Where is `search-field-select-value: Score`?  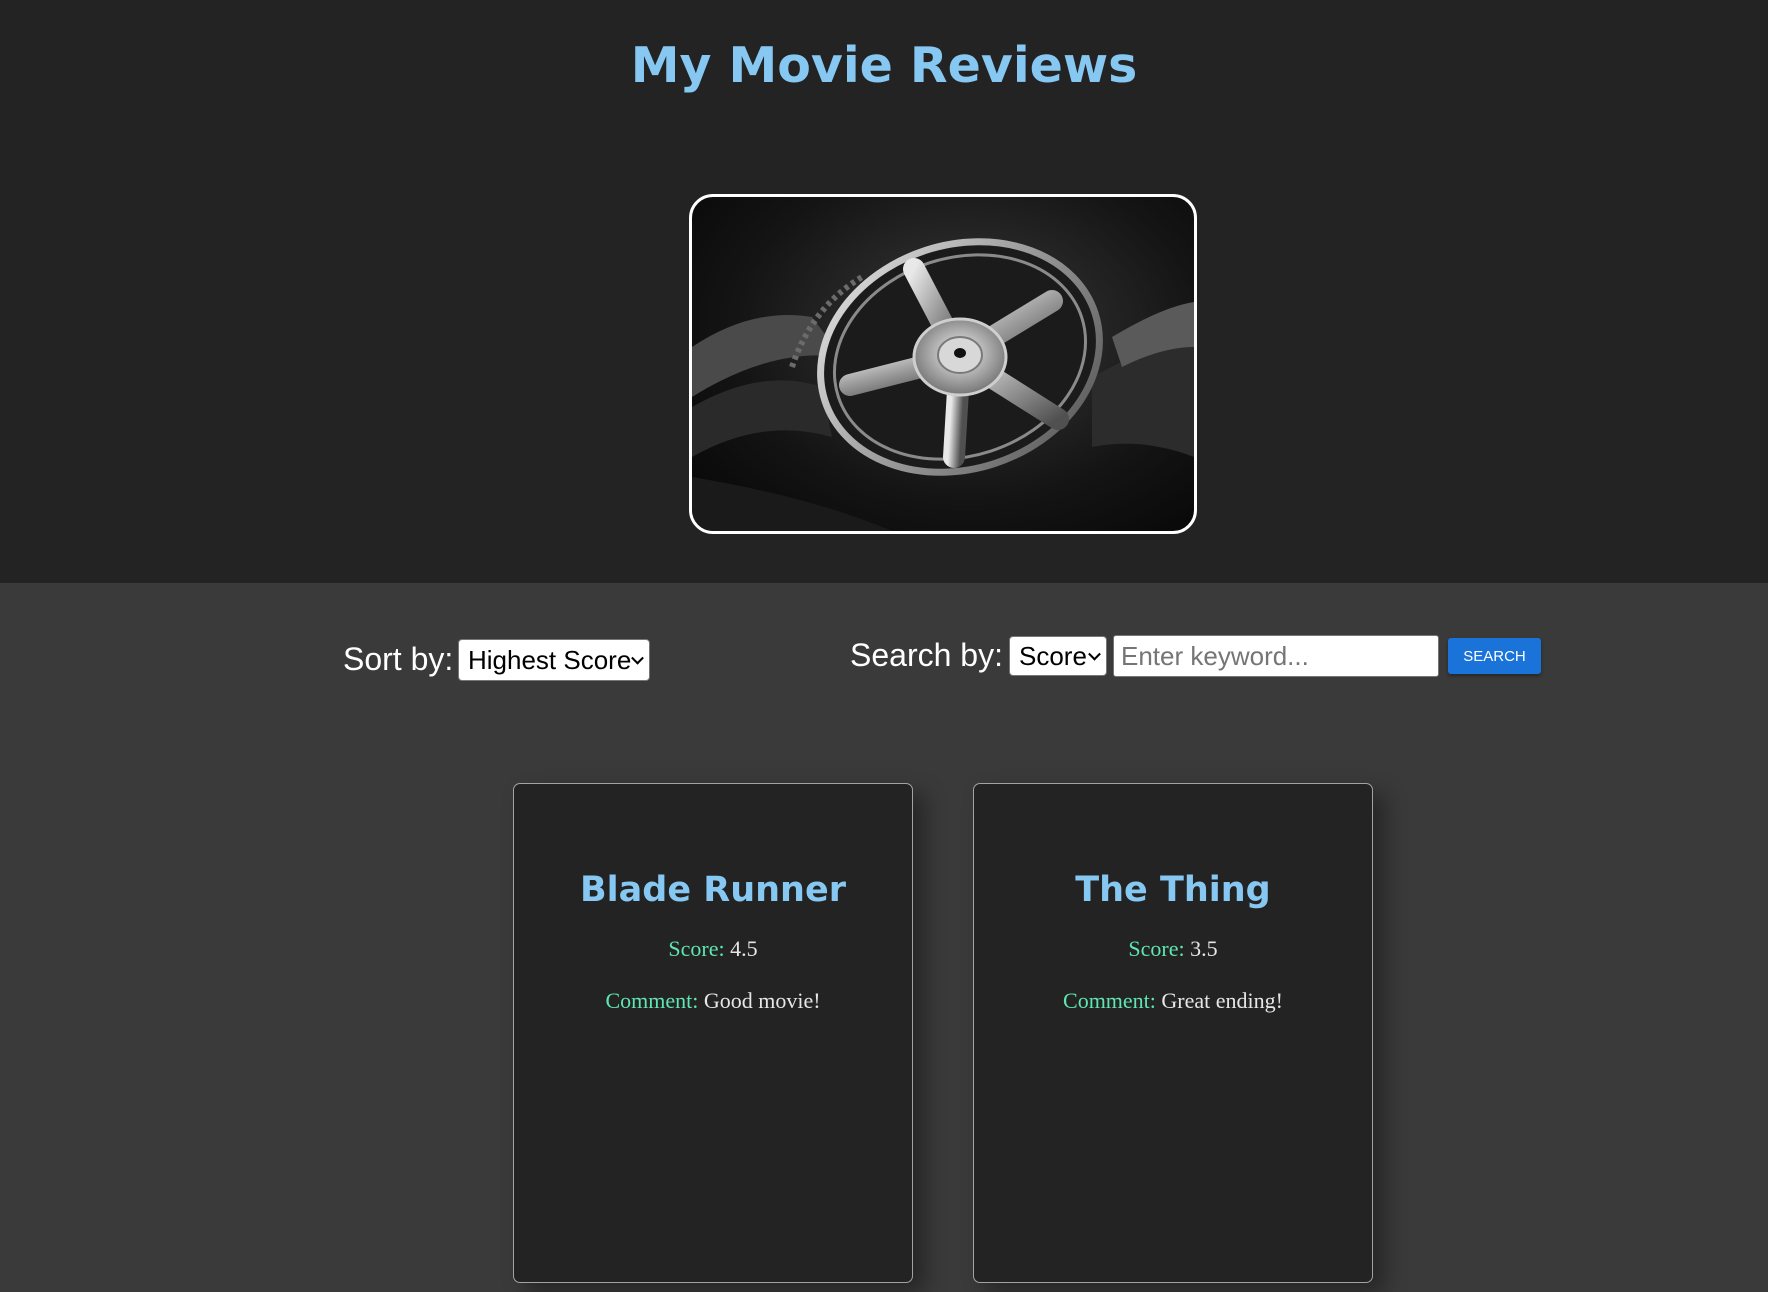 search-field-select-value: Score is located at coordinates (1053, 655).